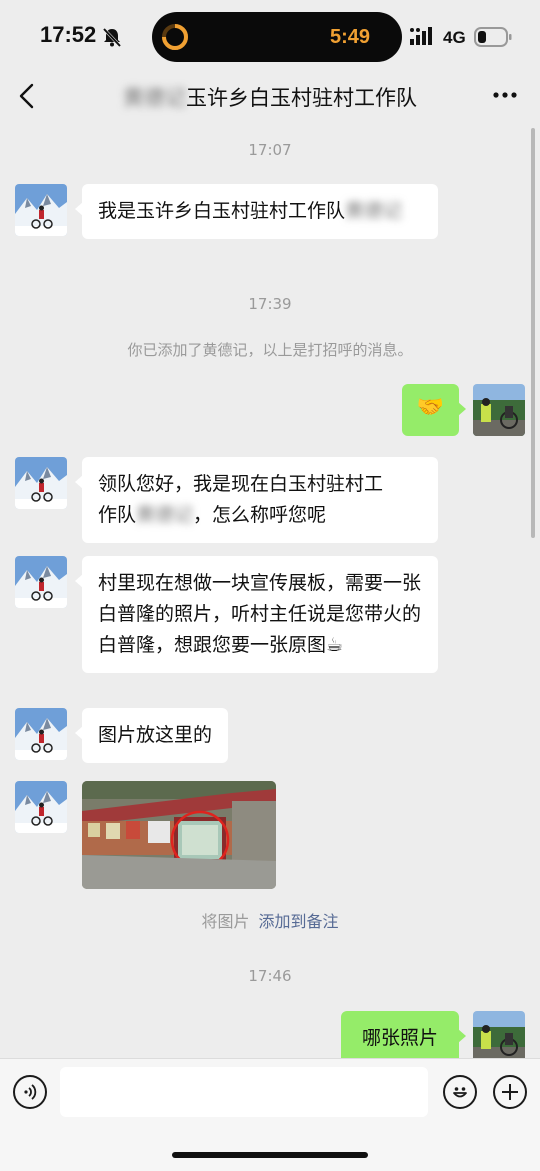 The height and width of the screenshot is (1171, 540). I want to click on emoji-button, so click(460, 1092).